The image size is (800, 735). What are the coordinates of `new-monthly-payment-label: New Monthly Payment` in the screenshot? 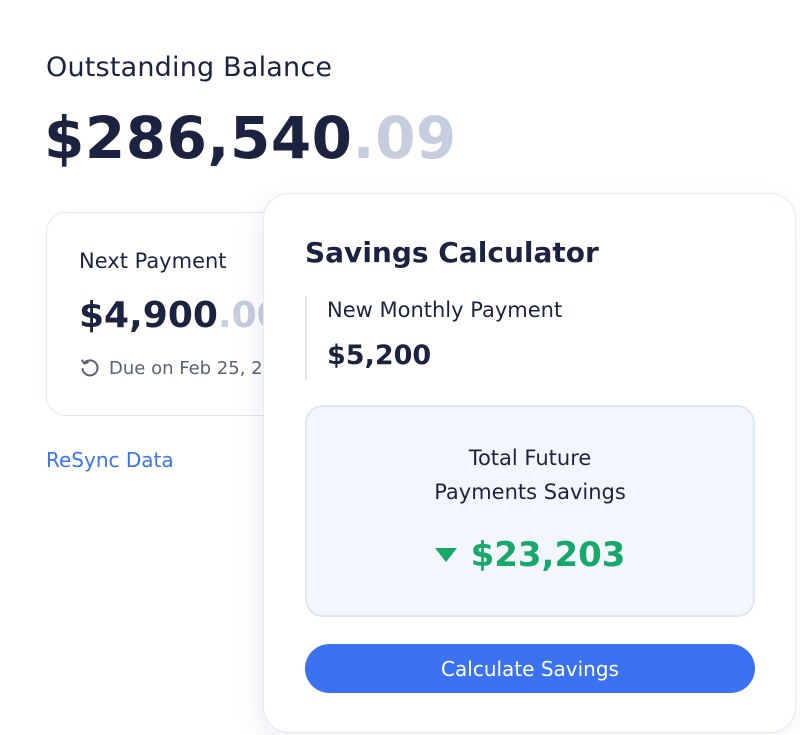 It's located at (445, 310).